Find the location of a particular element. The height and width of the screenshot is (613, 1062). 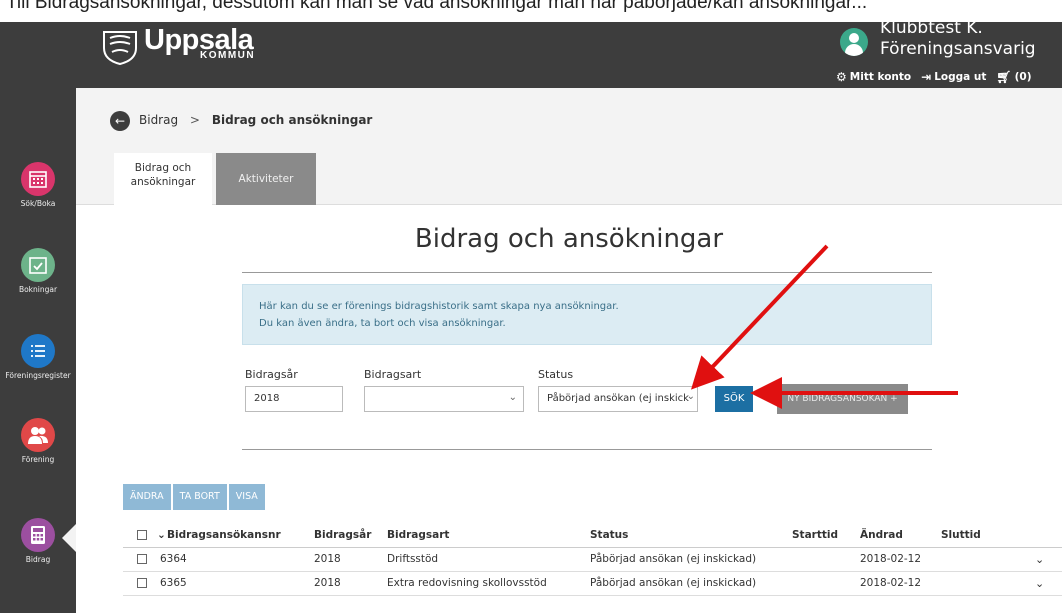

cart-link: 🛒︎ (0) is located at coordinates (1013, 77).